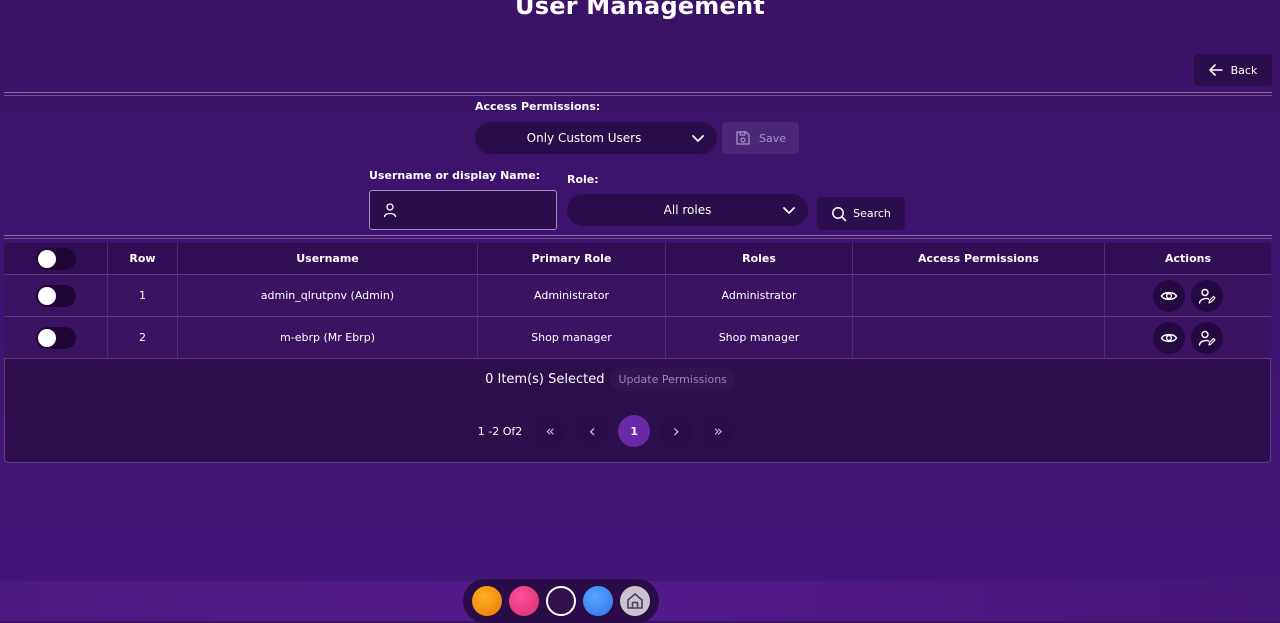 The height and width of the screenshot is (623, 1280). Describe the element at coordinates (142, 337) in the screenshot. I see `row-number: 2` at that location.